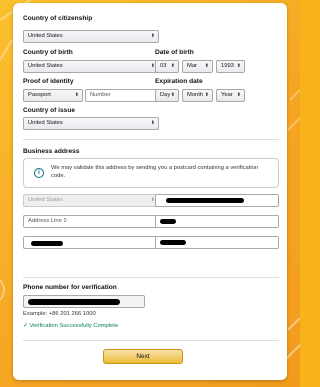 Image resolution: width=320 pixels, height=387 pixels. I want to click on address-line-2-placeholder: Address Line 2, so click(47, 221).